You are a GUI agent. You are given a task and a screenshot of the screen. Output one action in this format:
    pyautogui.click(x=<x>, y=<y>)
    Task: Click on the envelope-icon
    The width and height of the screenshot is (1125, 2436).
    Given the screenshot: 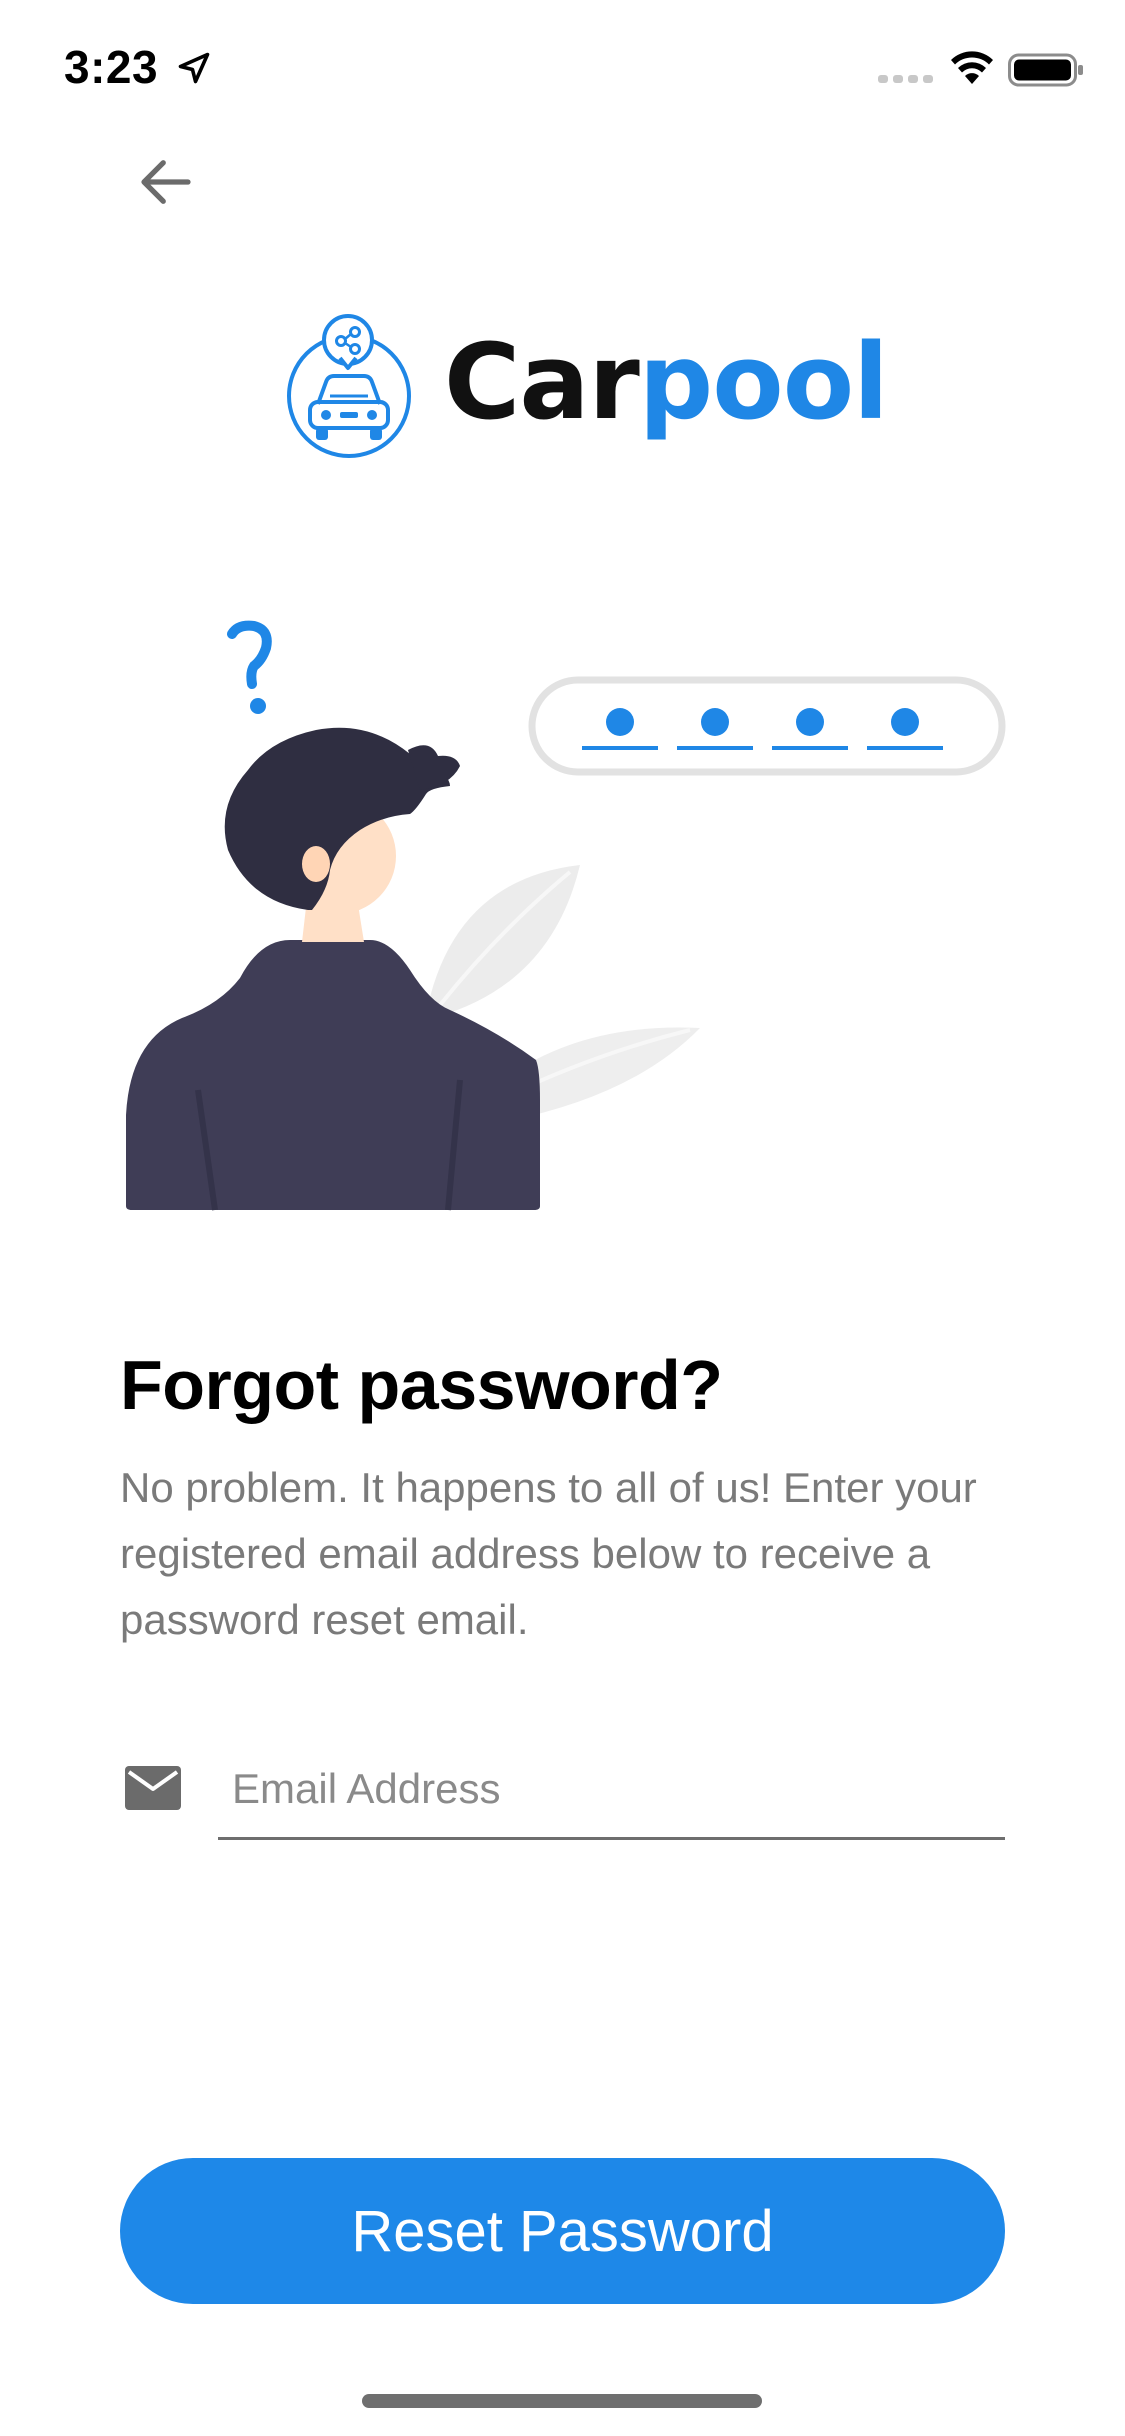 What is the action you would take?
    pyautogui.click(x=153, y=1788)
    